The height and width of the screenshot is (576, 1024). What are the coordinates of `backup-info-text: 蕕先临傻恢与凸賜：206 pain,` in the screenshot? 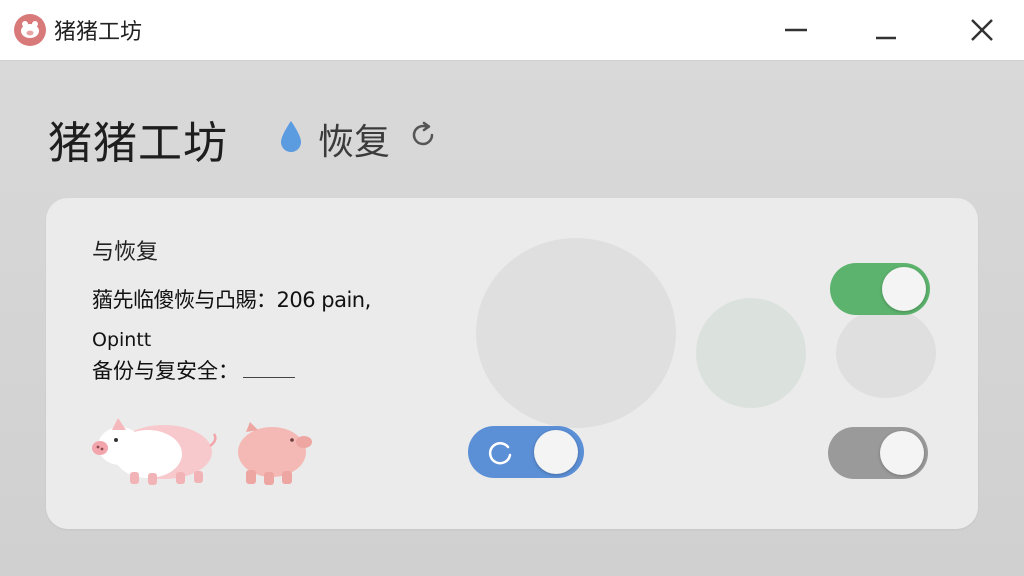 It's located at (231, 300).